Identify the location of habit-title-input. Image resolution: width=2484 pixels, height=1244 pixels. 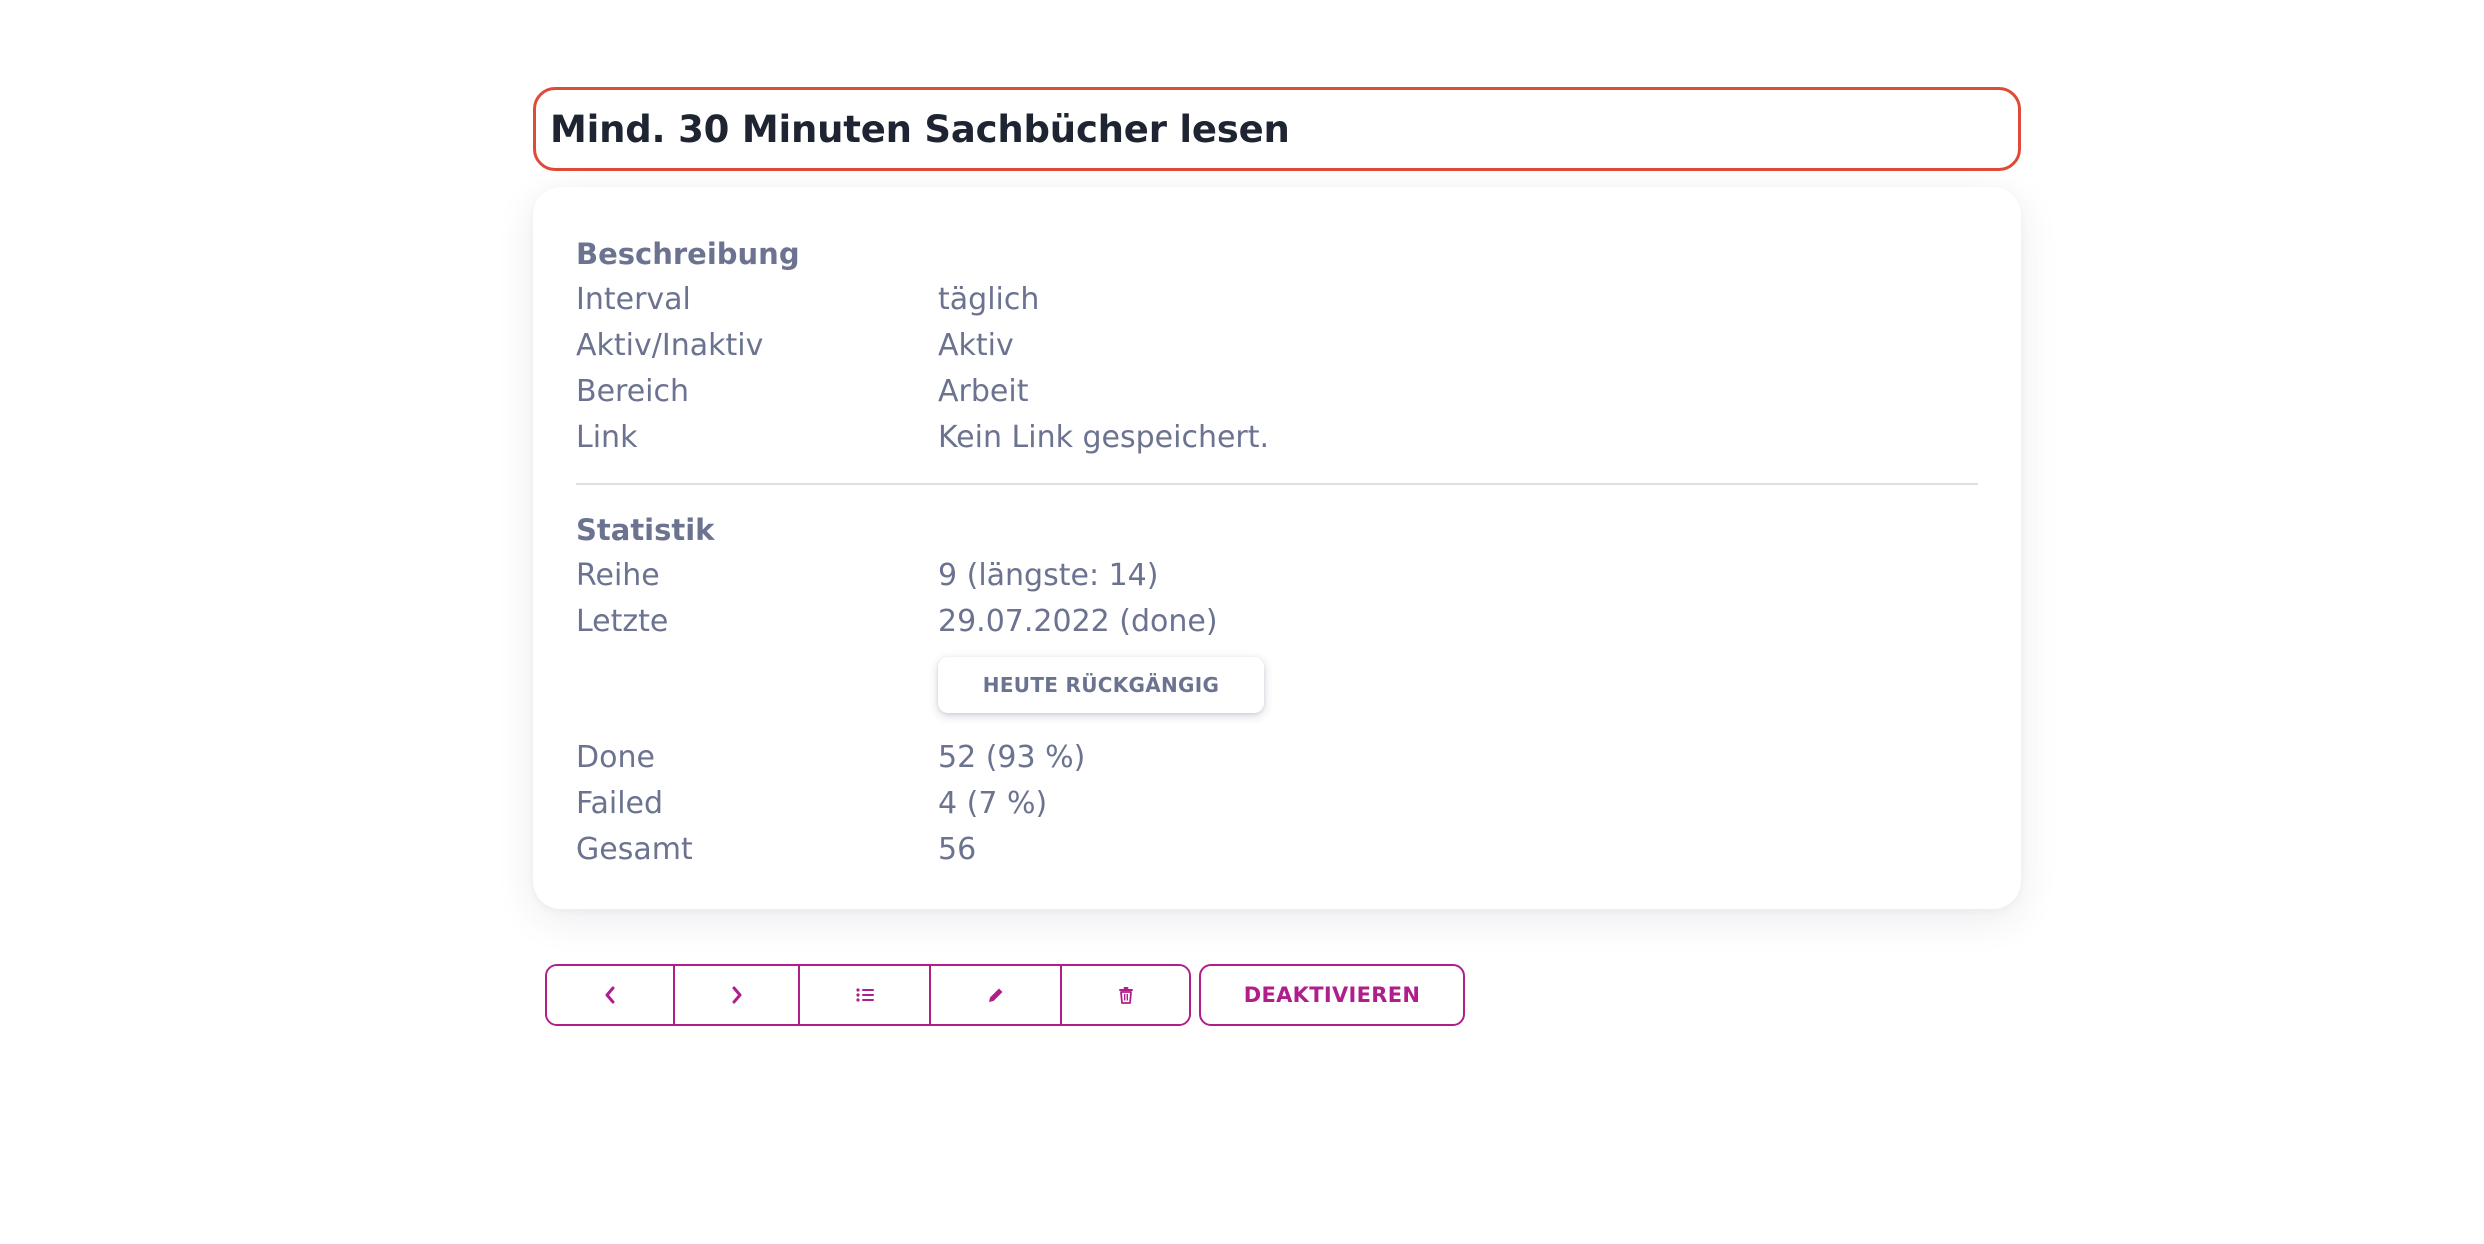
(1284, 129).